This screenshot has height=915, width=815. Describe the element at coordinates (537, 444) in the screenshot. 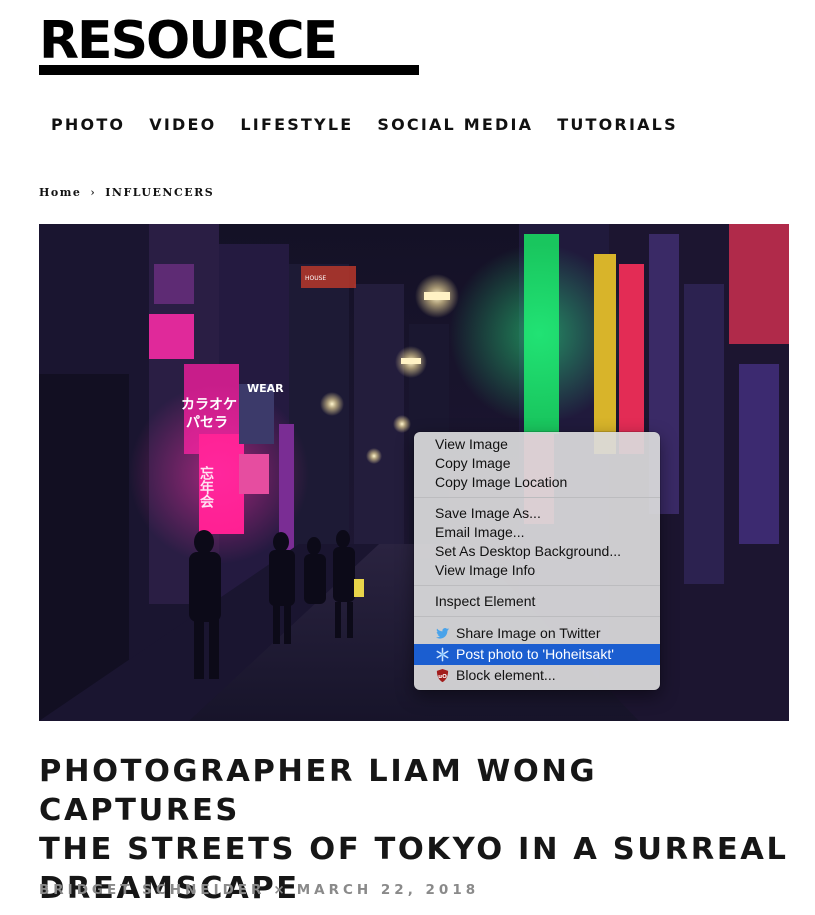

I see `menu-view-image: View Image` at that location.